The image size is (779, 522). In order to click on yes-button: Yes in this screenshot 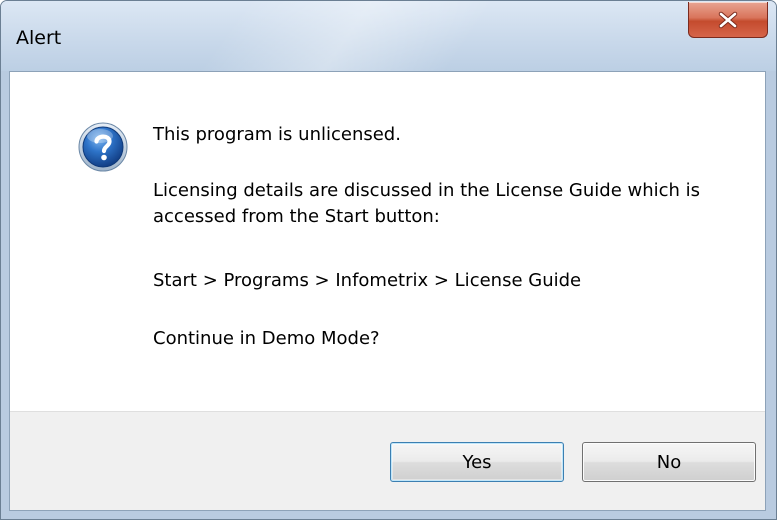, I will do `click(477, 462)`.